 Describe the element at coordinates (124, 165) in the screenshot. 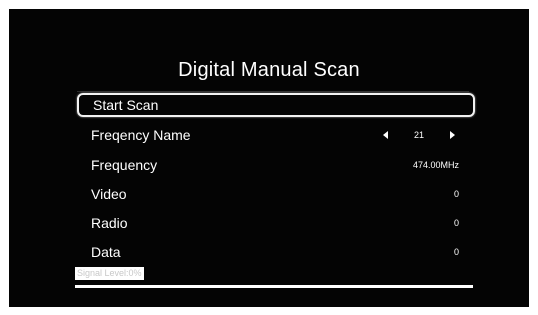

I see `frequency-label: Frequency` at that location.